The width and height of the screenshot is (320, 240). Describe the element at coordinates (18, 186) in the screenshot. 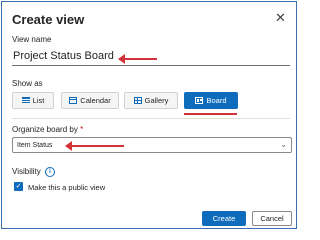

I see `public-view-checkbox: ✓` at that location.